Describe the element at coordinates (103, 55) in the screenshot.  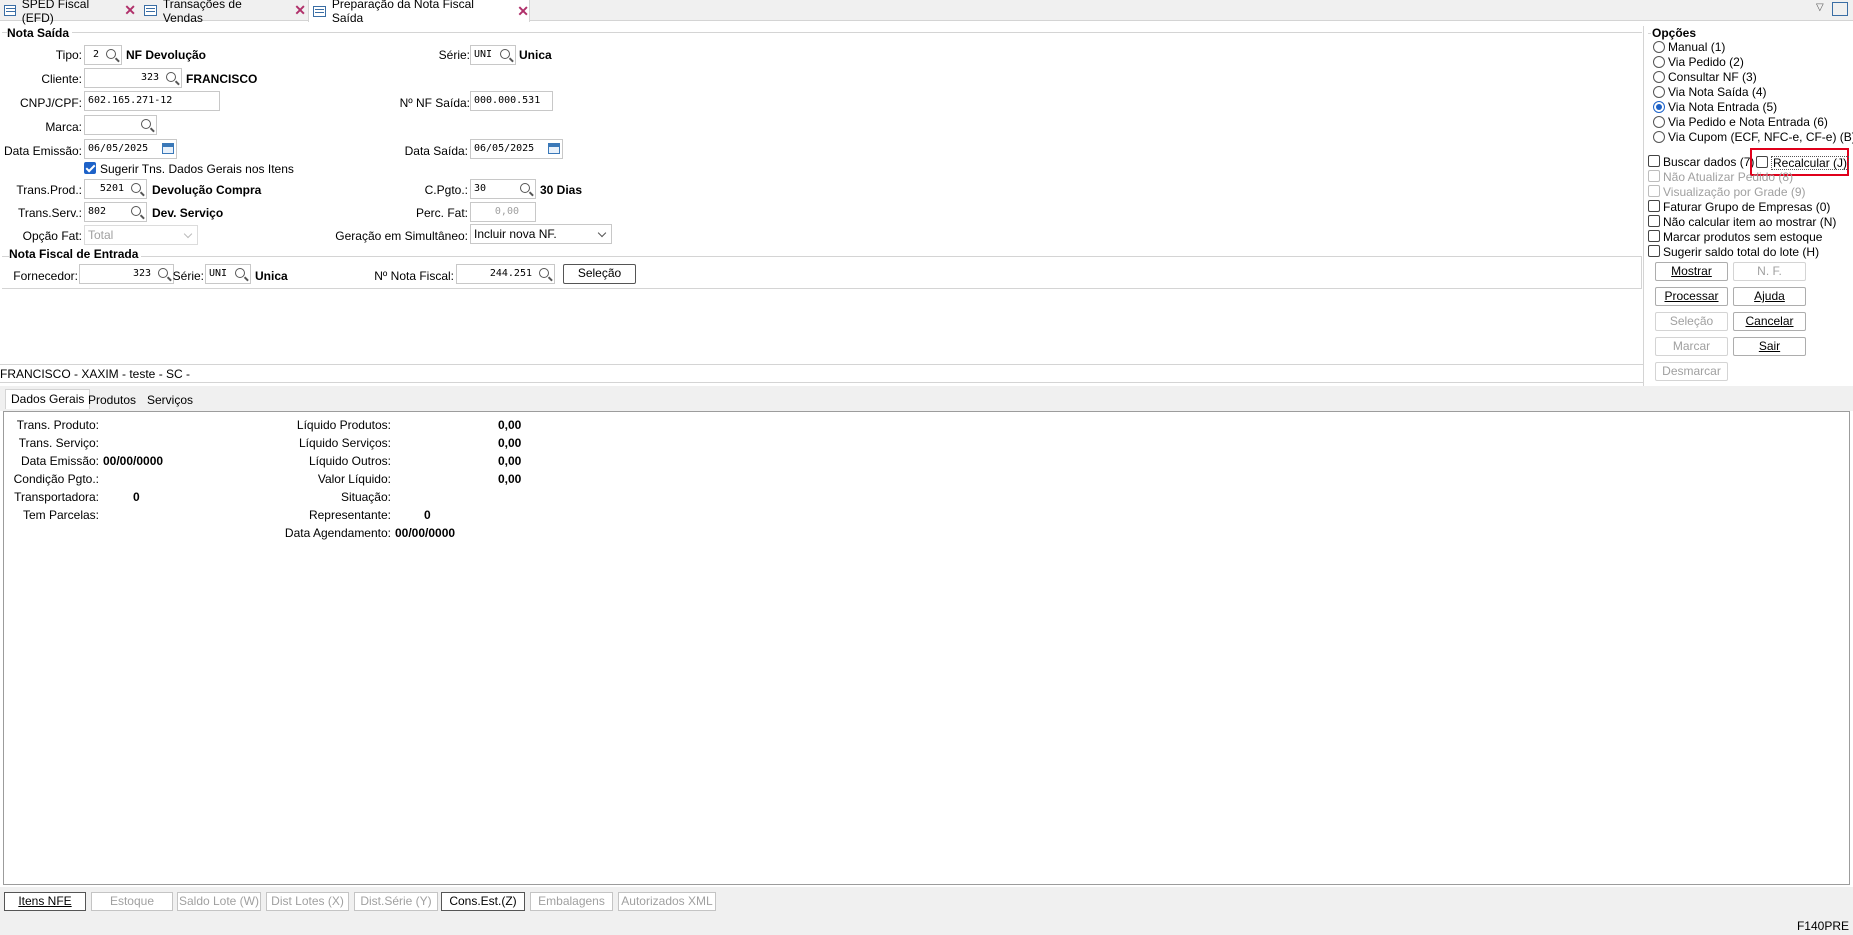
I see `tipo-field: 2` at that location.